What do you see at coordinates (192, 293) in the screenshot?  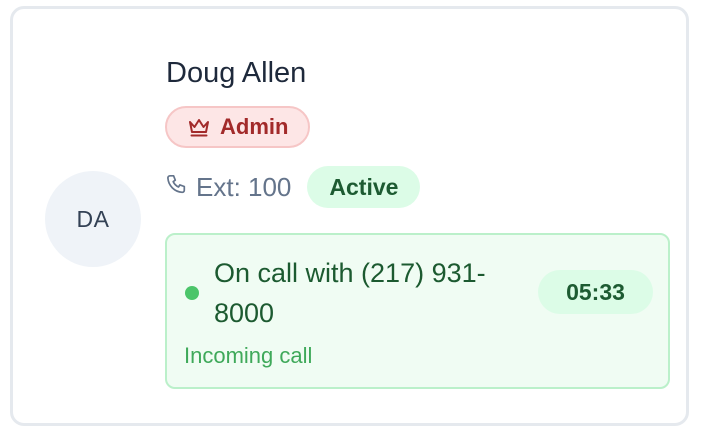 I see `call-status-dot` at bounding box center [192, 293].